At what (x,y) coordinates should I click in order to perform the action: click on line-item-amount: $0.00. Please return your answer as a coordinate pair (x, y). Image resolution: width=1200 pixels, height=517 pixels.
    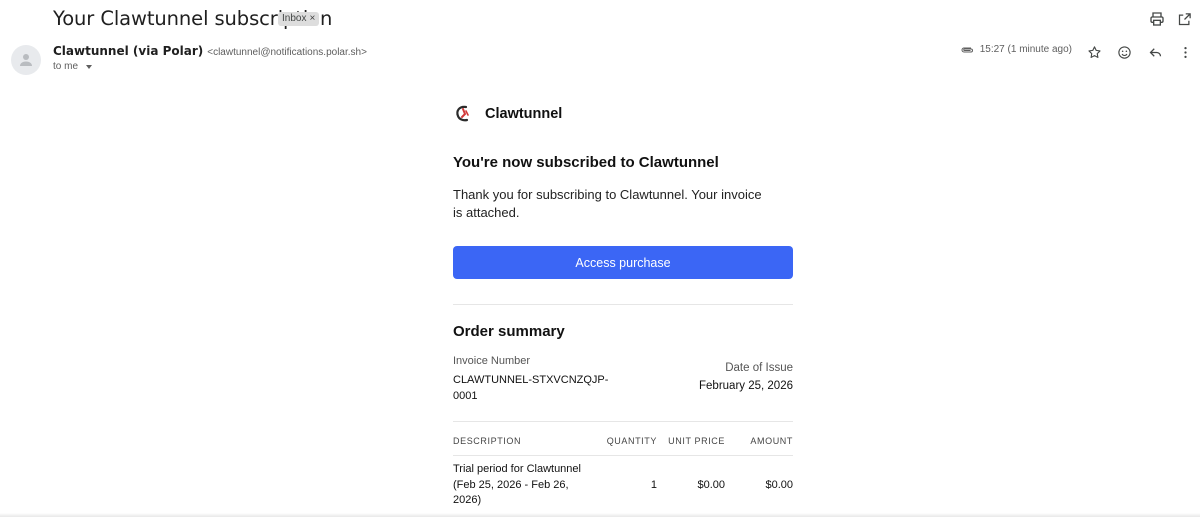
    Looking at the image, I should click on (779, 485).